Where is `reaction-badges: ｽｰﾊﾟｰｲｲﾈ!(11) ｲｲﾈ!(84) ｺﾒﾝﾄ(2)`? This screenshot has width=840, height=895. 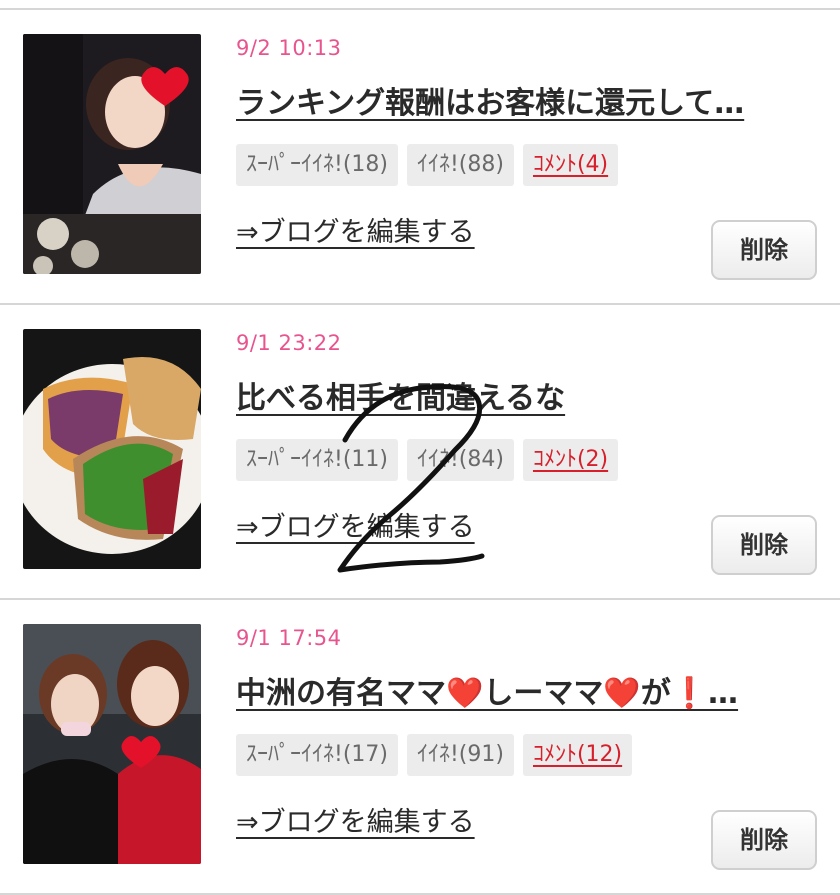 reaction-badges: ｽｰﾊﾟｰｲｲﾈ!(11) ｲｲﾈ!(84) ｺﾒﾝﾄ(2) is located at coordinates (427, 461).